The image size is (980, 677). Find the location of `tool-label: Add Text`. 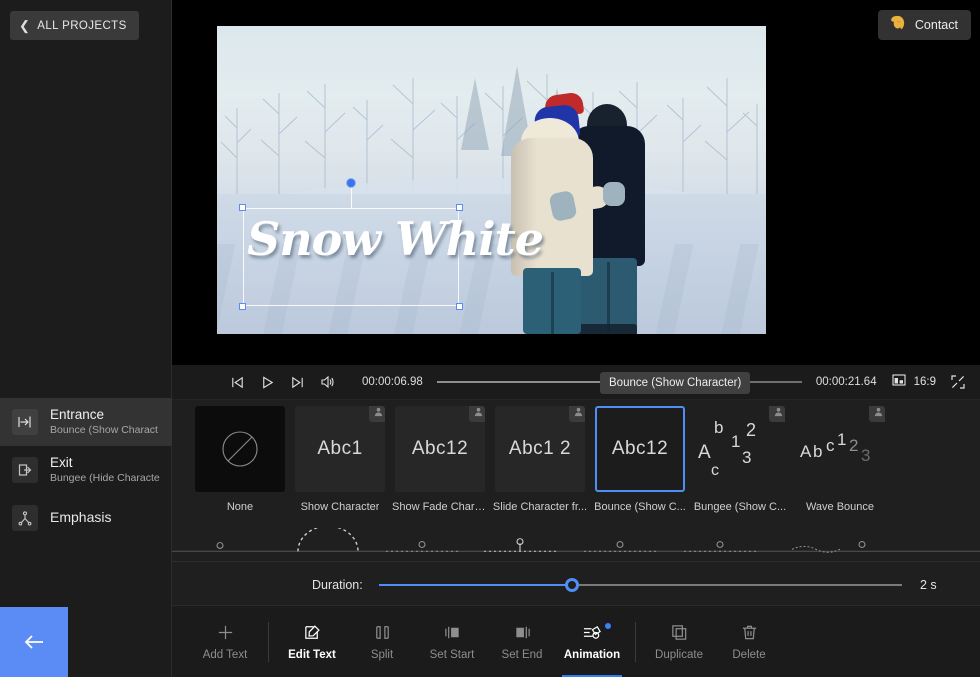

tool-label: Add Text is located at coordinates (225, 654).